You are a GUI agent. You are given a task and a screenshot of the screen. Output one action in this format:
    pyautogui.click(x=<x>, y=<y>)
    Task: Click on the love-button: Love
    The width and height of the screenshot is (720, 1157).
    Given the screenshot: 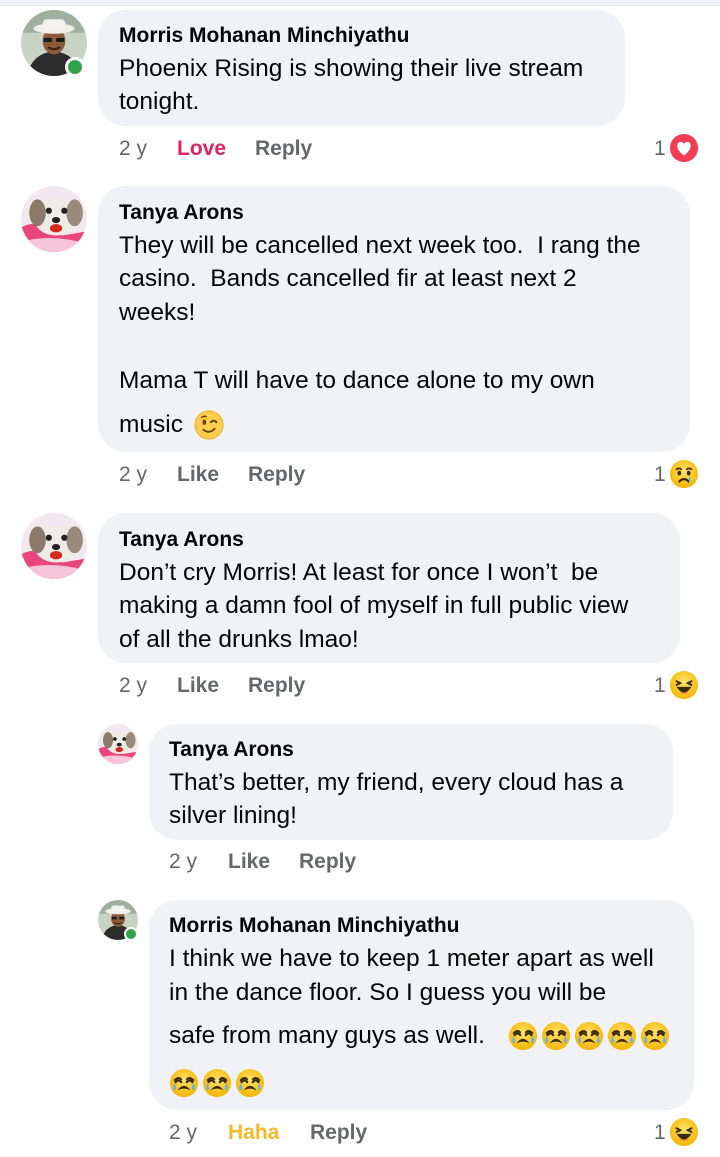 What is the action you would take?
    pyautogui.click(x=201, y=149)
    